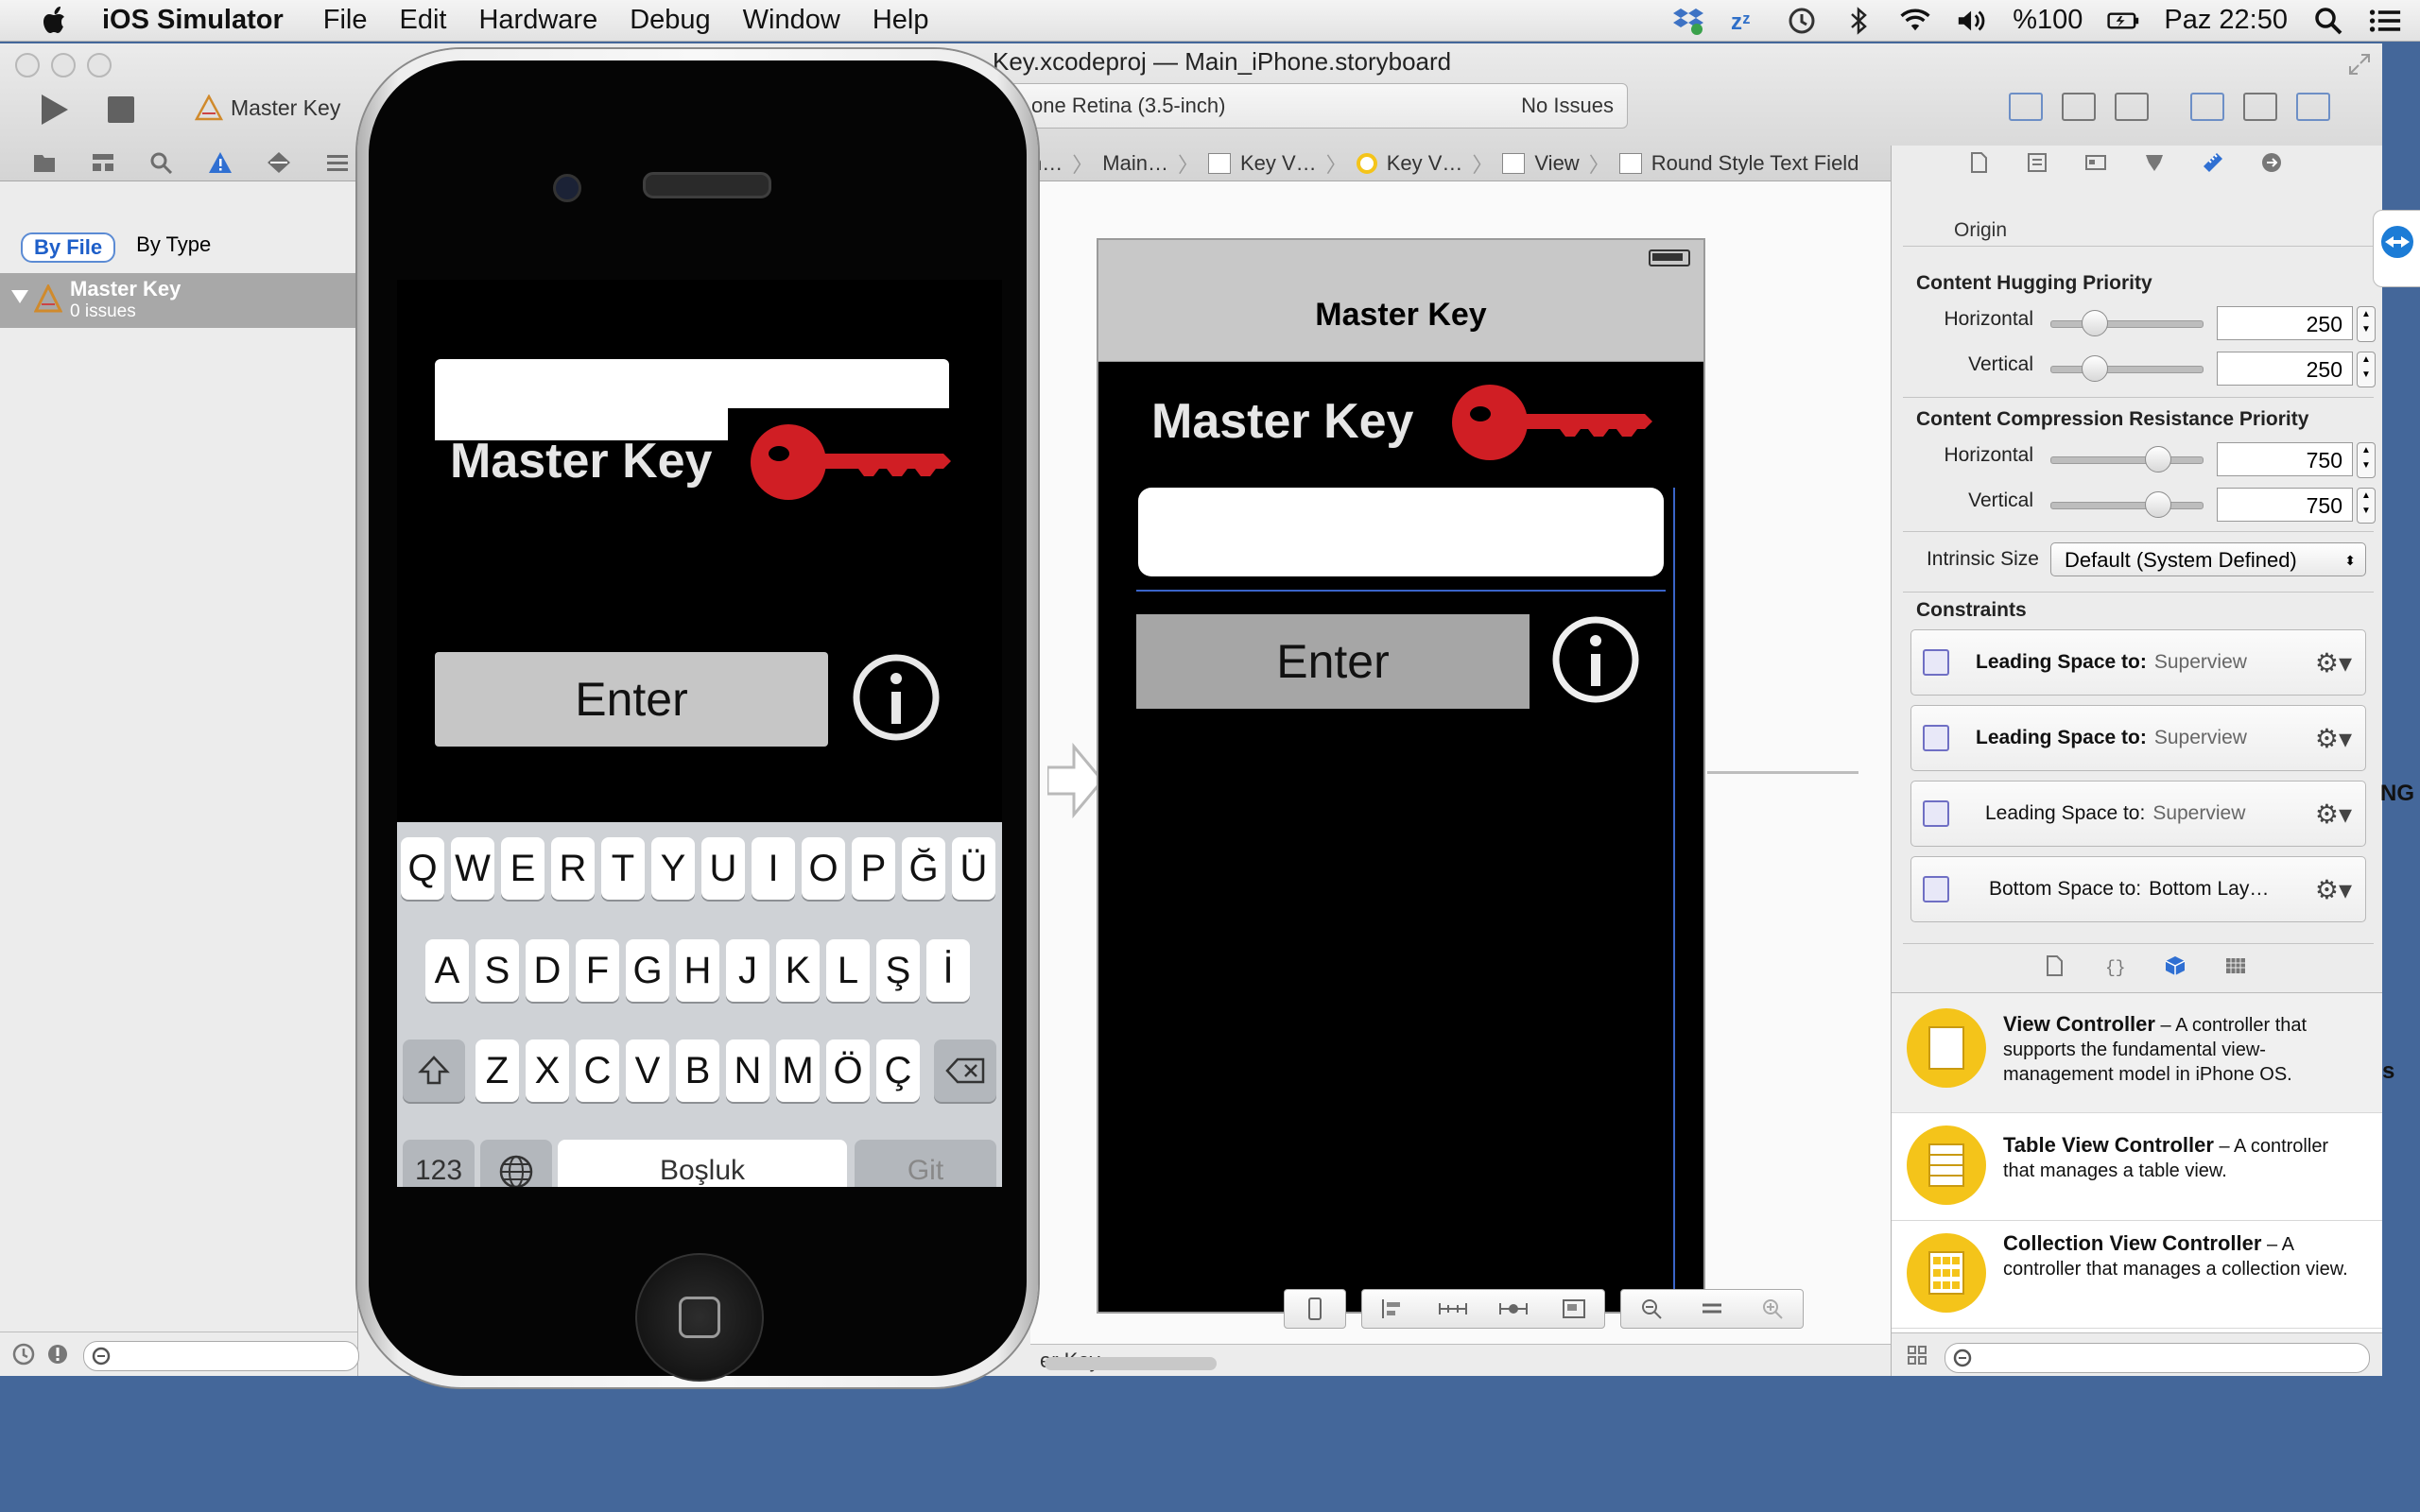  What do you see at coordinates (2359, 64) in the screenshot?
I see `fullscreen-icon` at bounding box center [2359, 64].